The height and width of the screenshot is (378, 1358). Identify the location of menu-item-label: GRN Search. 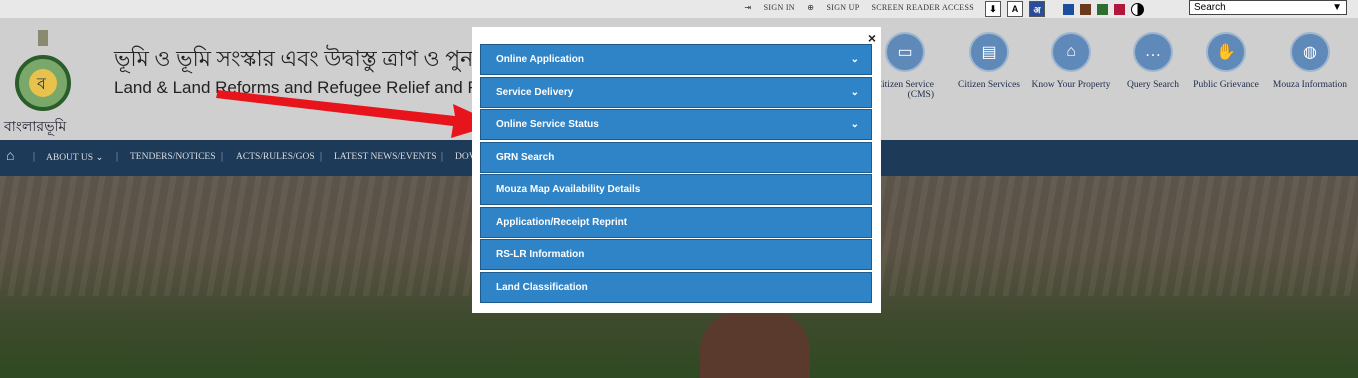
(525, 157).